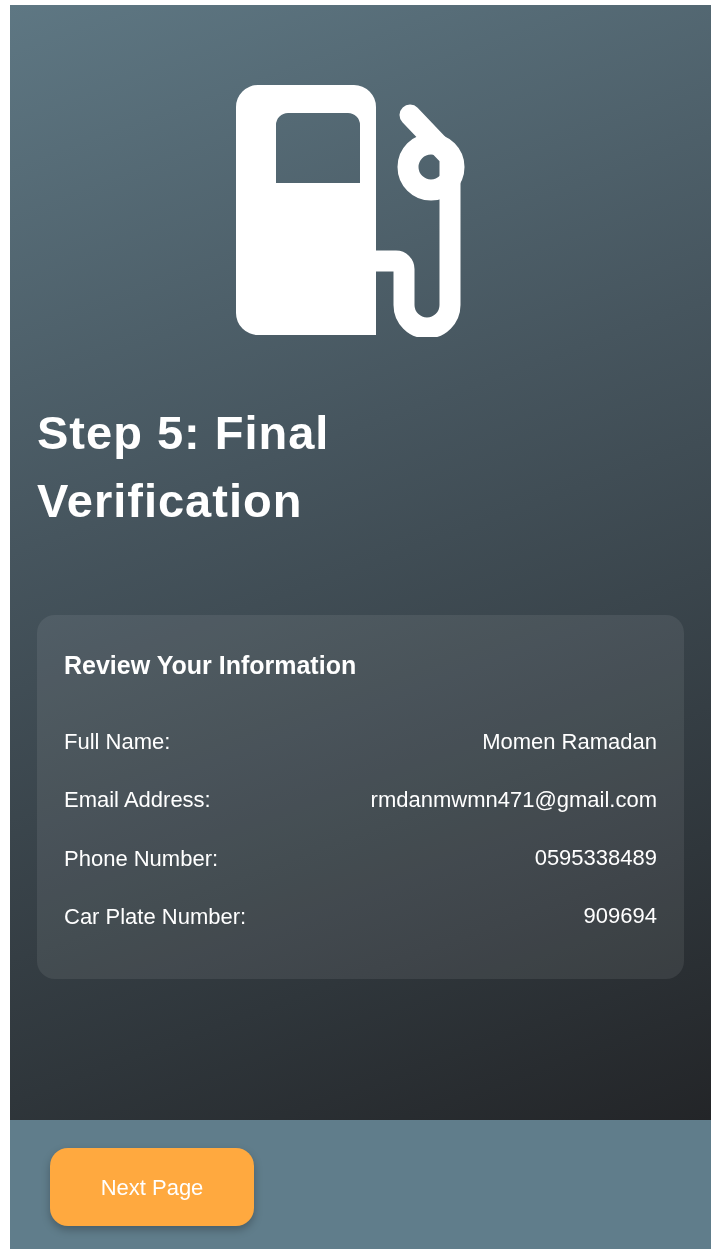  I want to click on card-heading: Review Your Information, so click(211, 666).